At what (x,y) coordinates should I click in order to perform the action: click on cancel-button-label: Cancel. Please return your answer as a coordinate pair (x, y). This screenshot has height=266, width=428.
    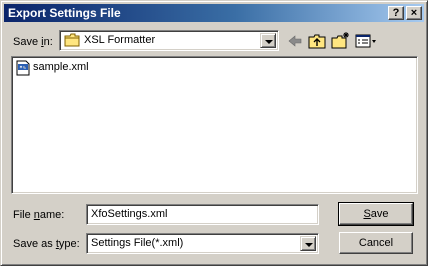
    Looking at the image, I should click on (376, 243).